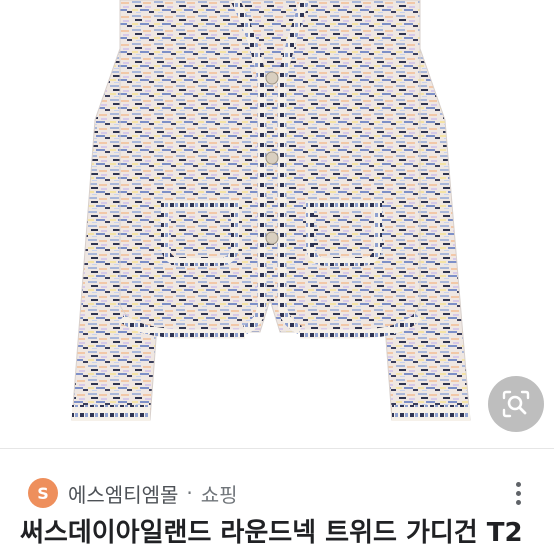  What do you see at coordinates (219, 494) in the screenshot?
I see `result-category: 쇼핑` at bounding box center [219, 494].